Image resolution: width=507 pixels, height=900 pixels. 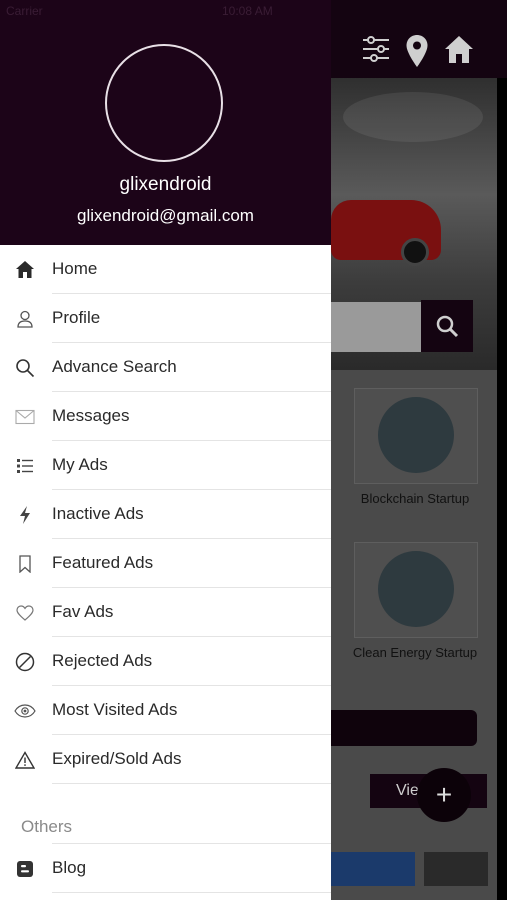 What do you see at coordinates (25, 760) in the screenshot?
I see `warning-icon` at bounding box center [25, 760].